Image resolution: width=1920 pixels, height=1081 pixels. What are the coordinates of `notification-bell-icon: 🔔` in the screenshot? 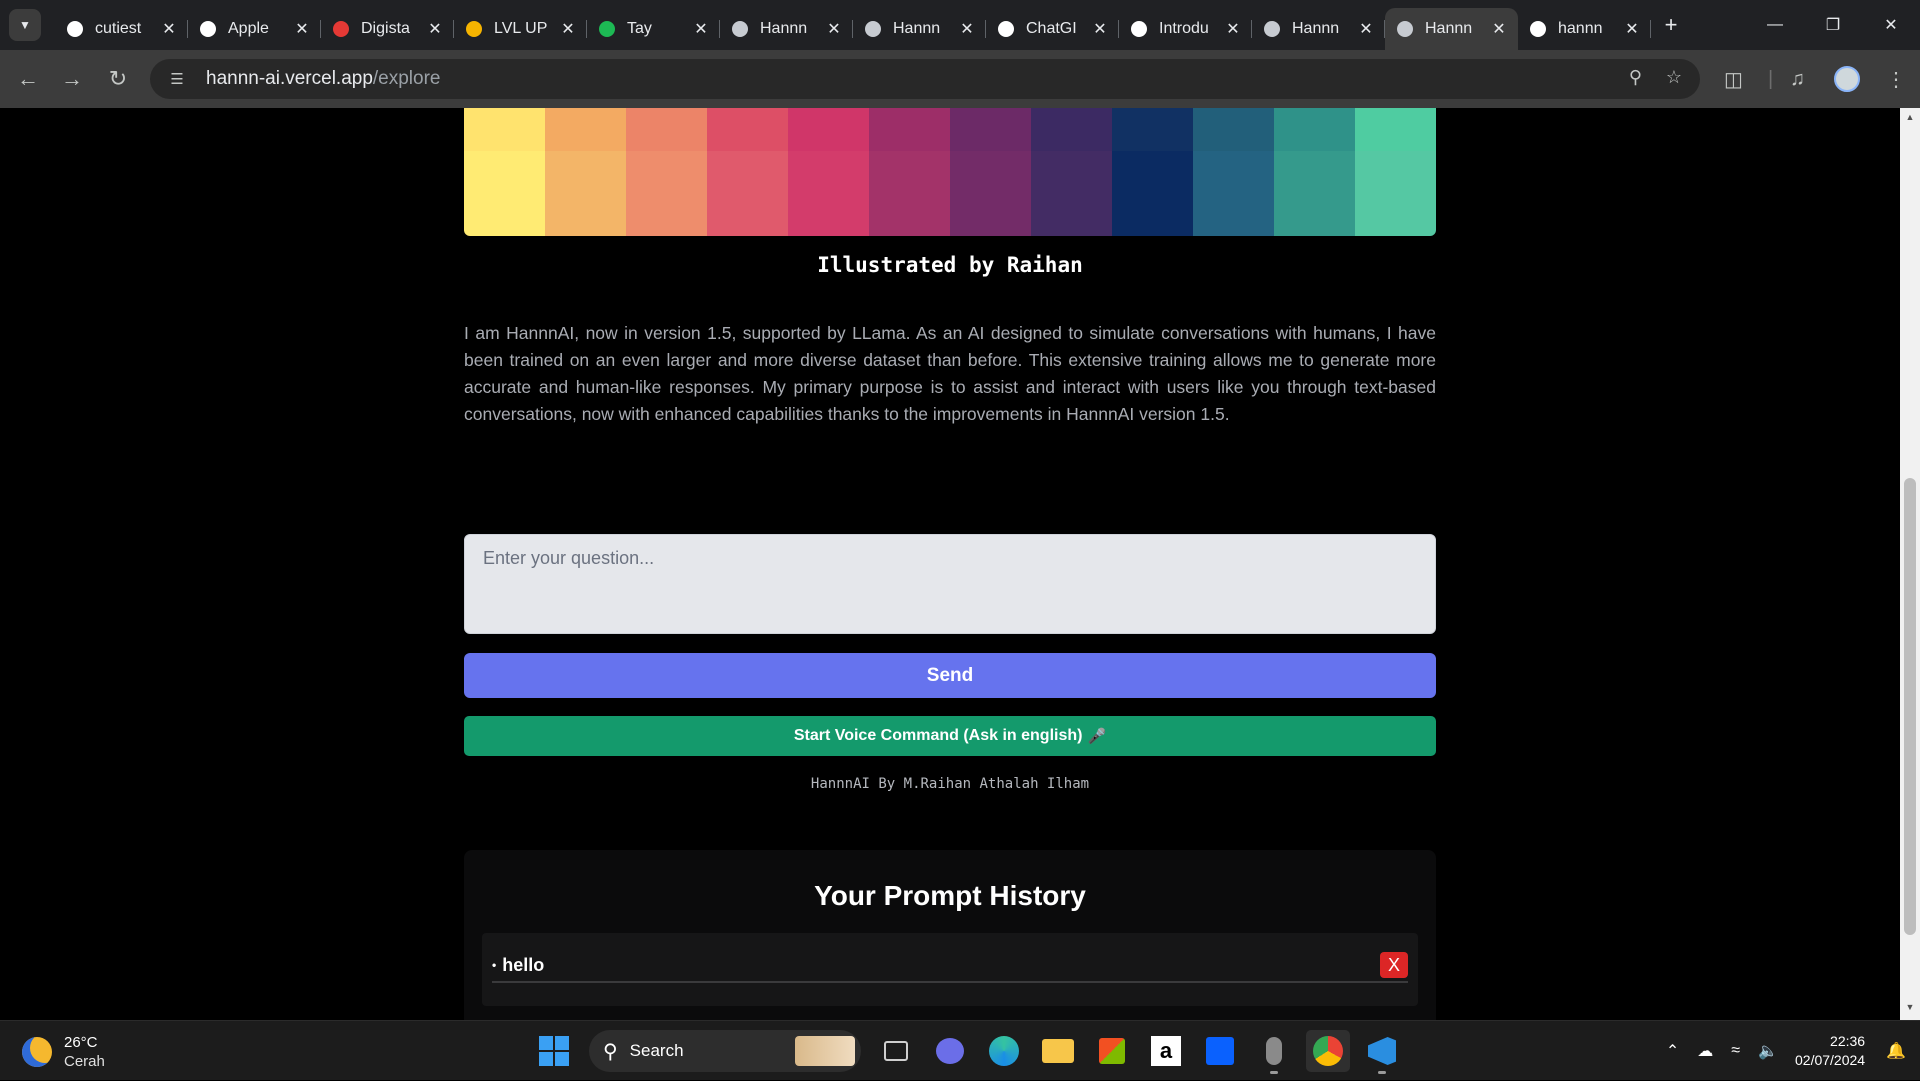 It's located at (1896, 1051).